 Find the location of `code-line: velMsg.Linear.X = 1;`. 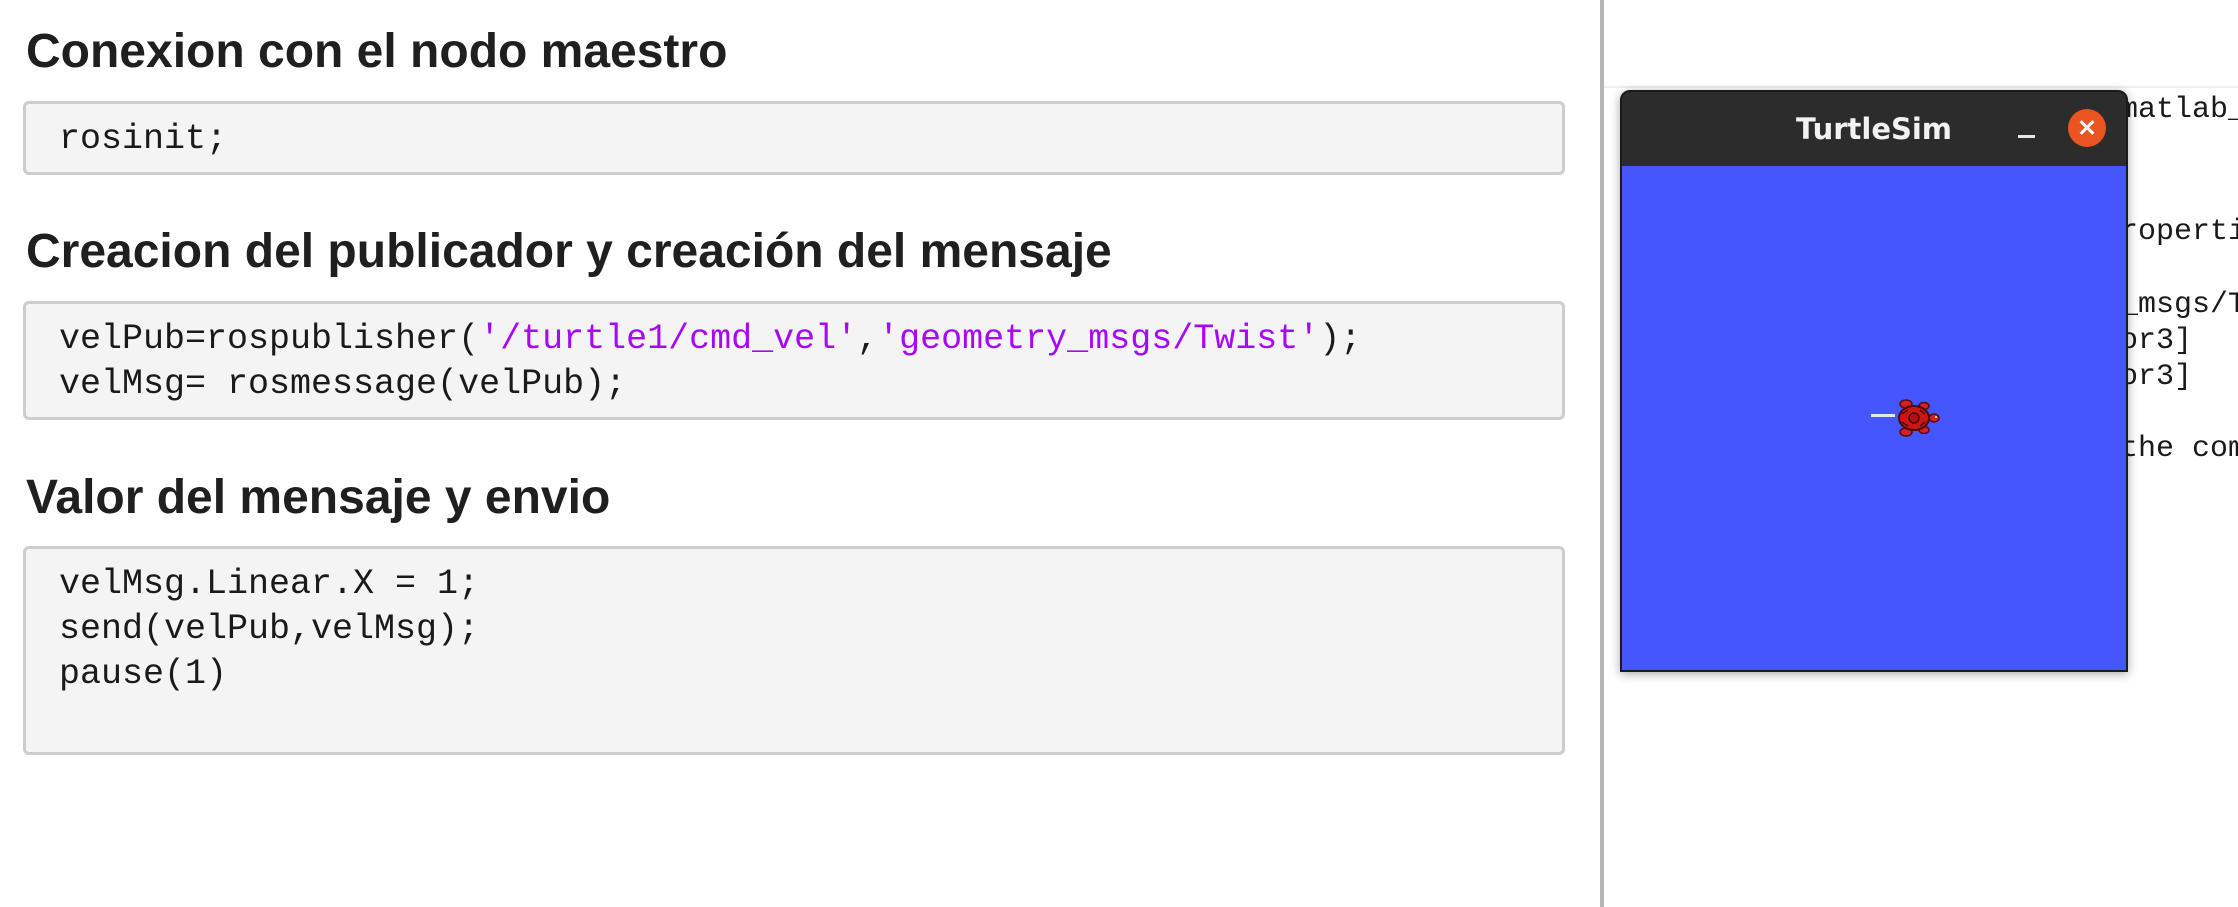

code-line: velMsg.Linear.X = 1; is located at coordinates (269, 584).